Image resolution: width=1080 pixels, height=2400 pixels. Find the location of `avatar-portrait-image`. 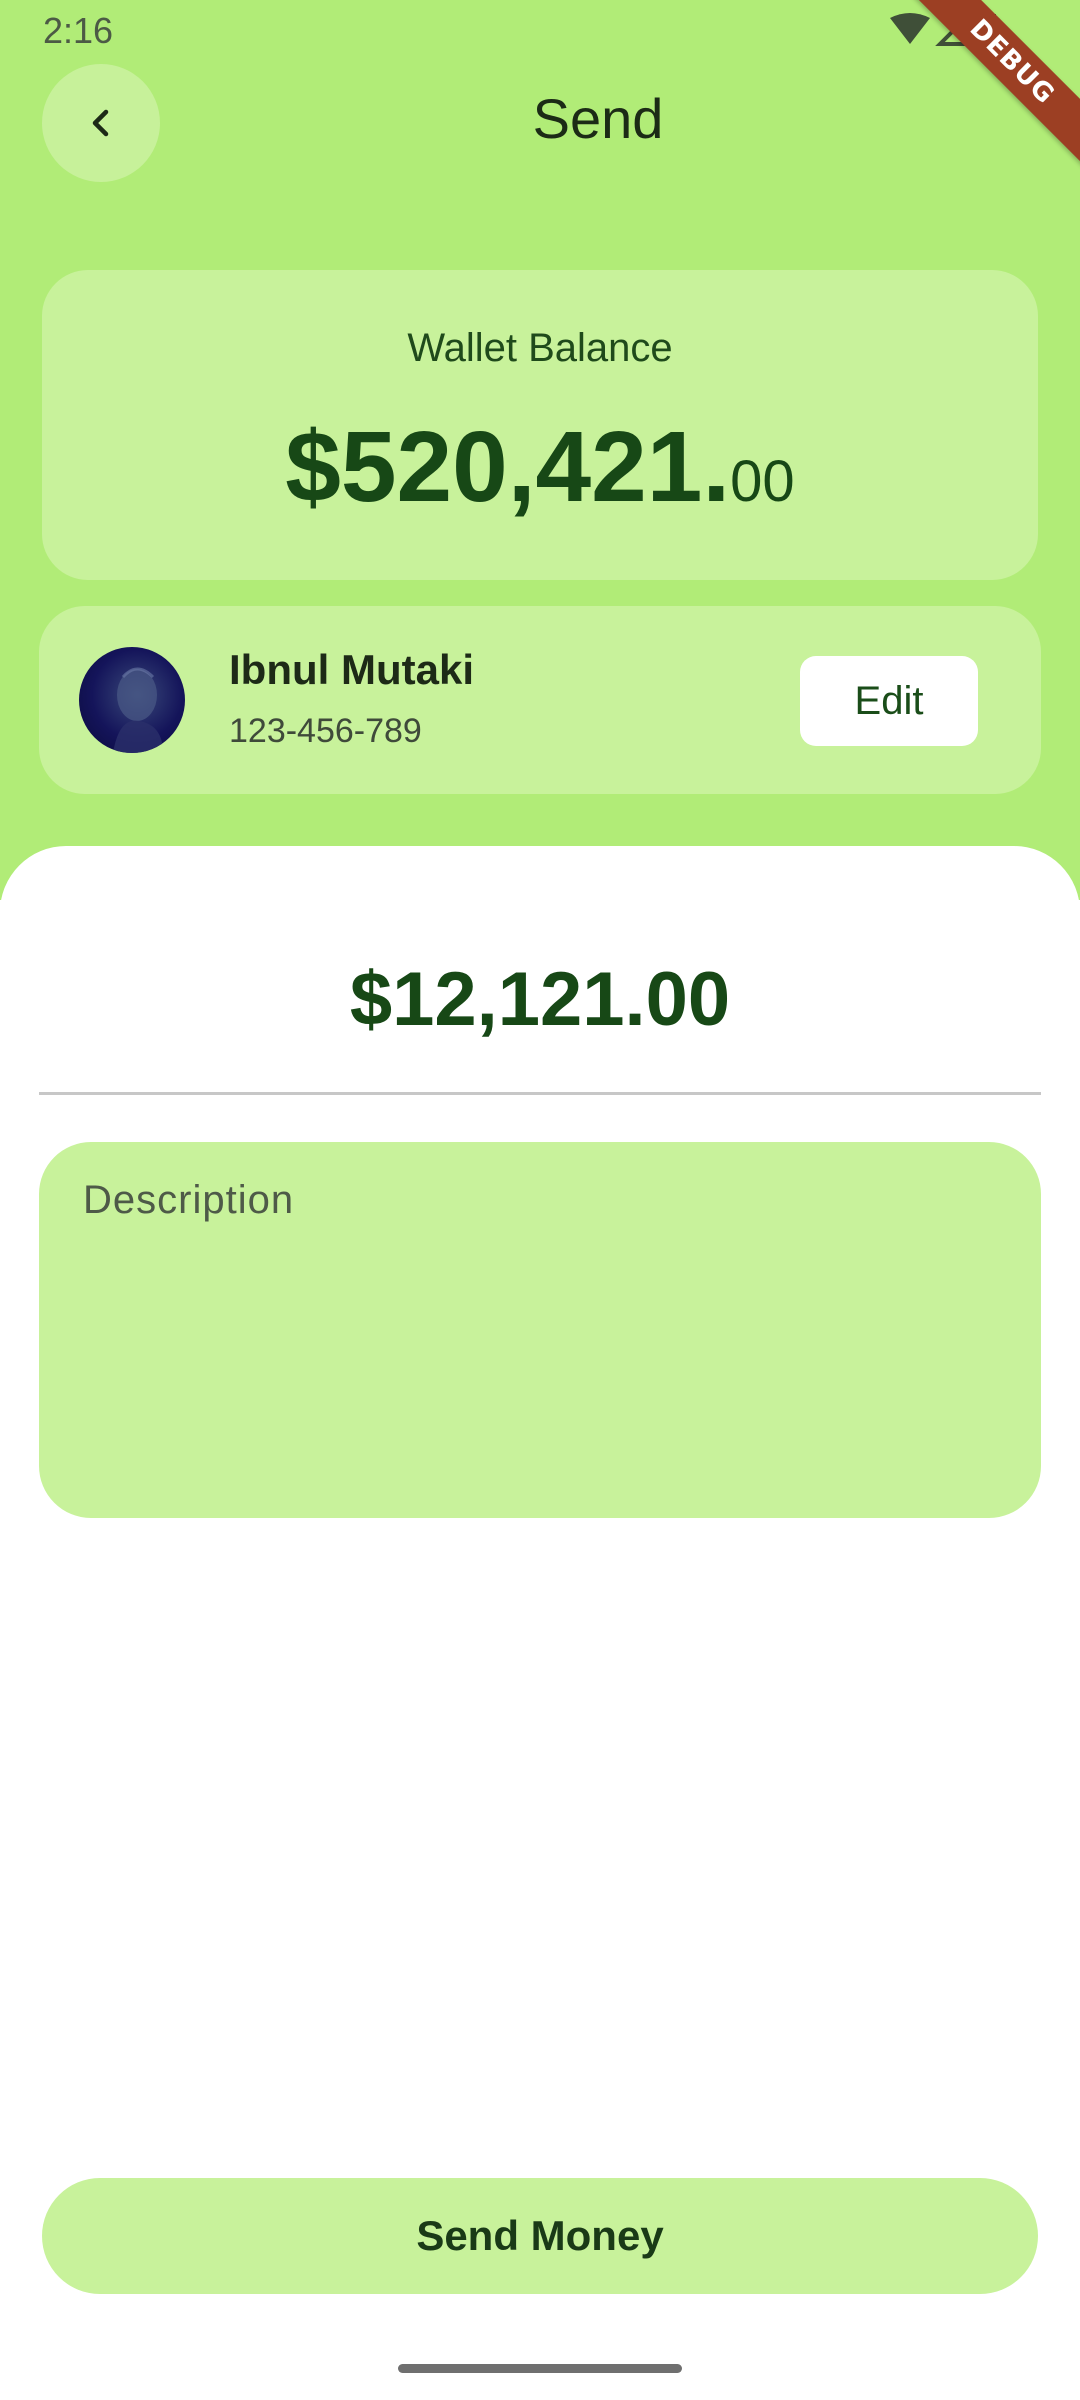

avatar-portrait-image is located at coordinates (138, 710).